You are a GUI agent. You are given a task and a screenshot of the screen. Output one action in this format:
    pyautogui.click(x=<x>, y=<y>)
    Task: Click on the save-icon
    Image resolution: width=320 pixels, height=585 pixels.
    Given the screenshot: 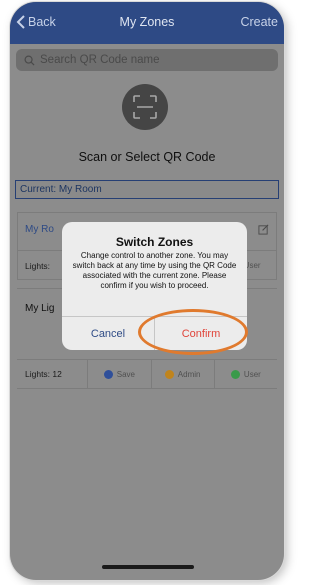 What is the action you would take?
    pyautogui.click(x=108, y=374)
    